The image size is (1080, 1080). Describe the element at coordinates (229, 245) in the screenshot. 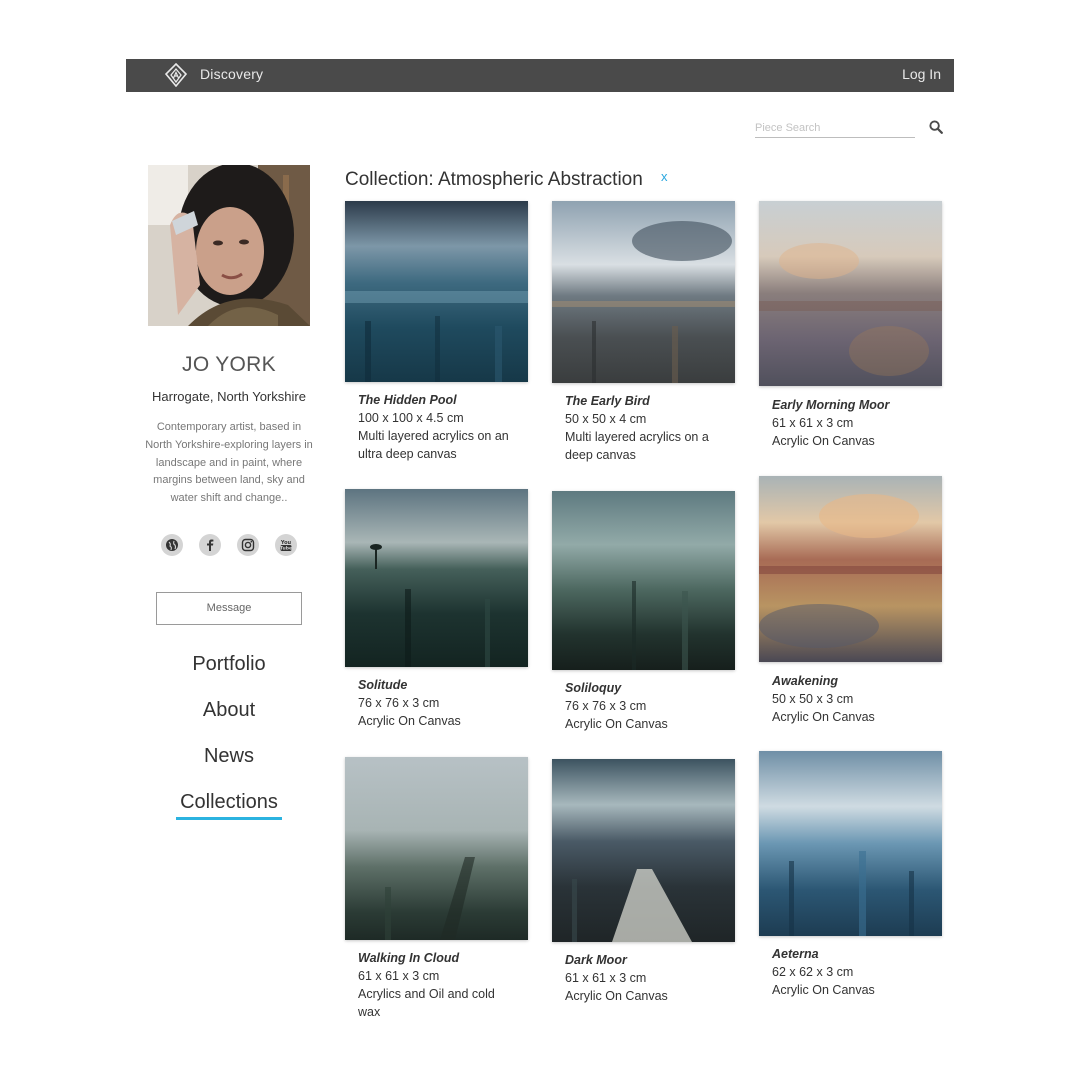

I see `avatar` at that location.